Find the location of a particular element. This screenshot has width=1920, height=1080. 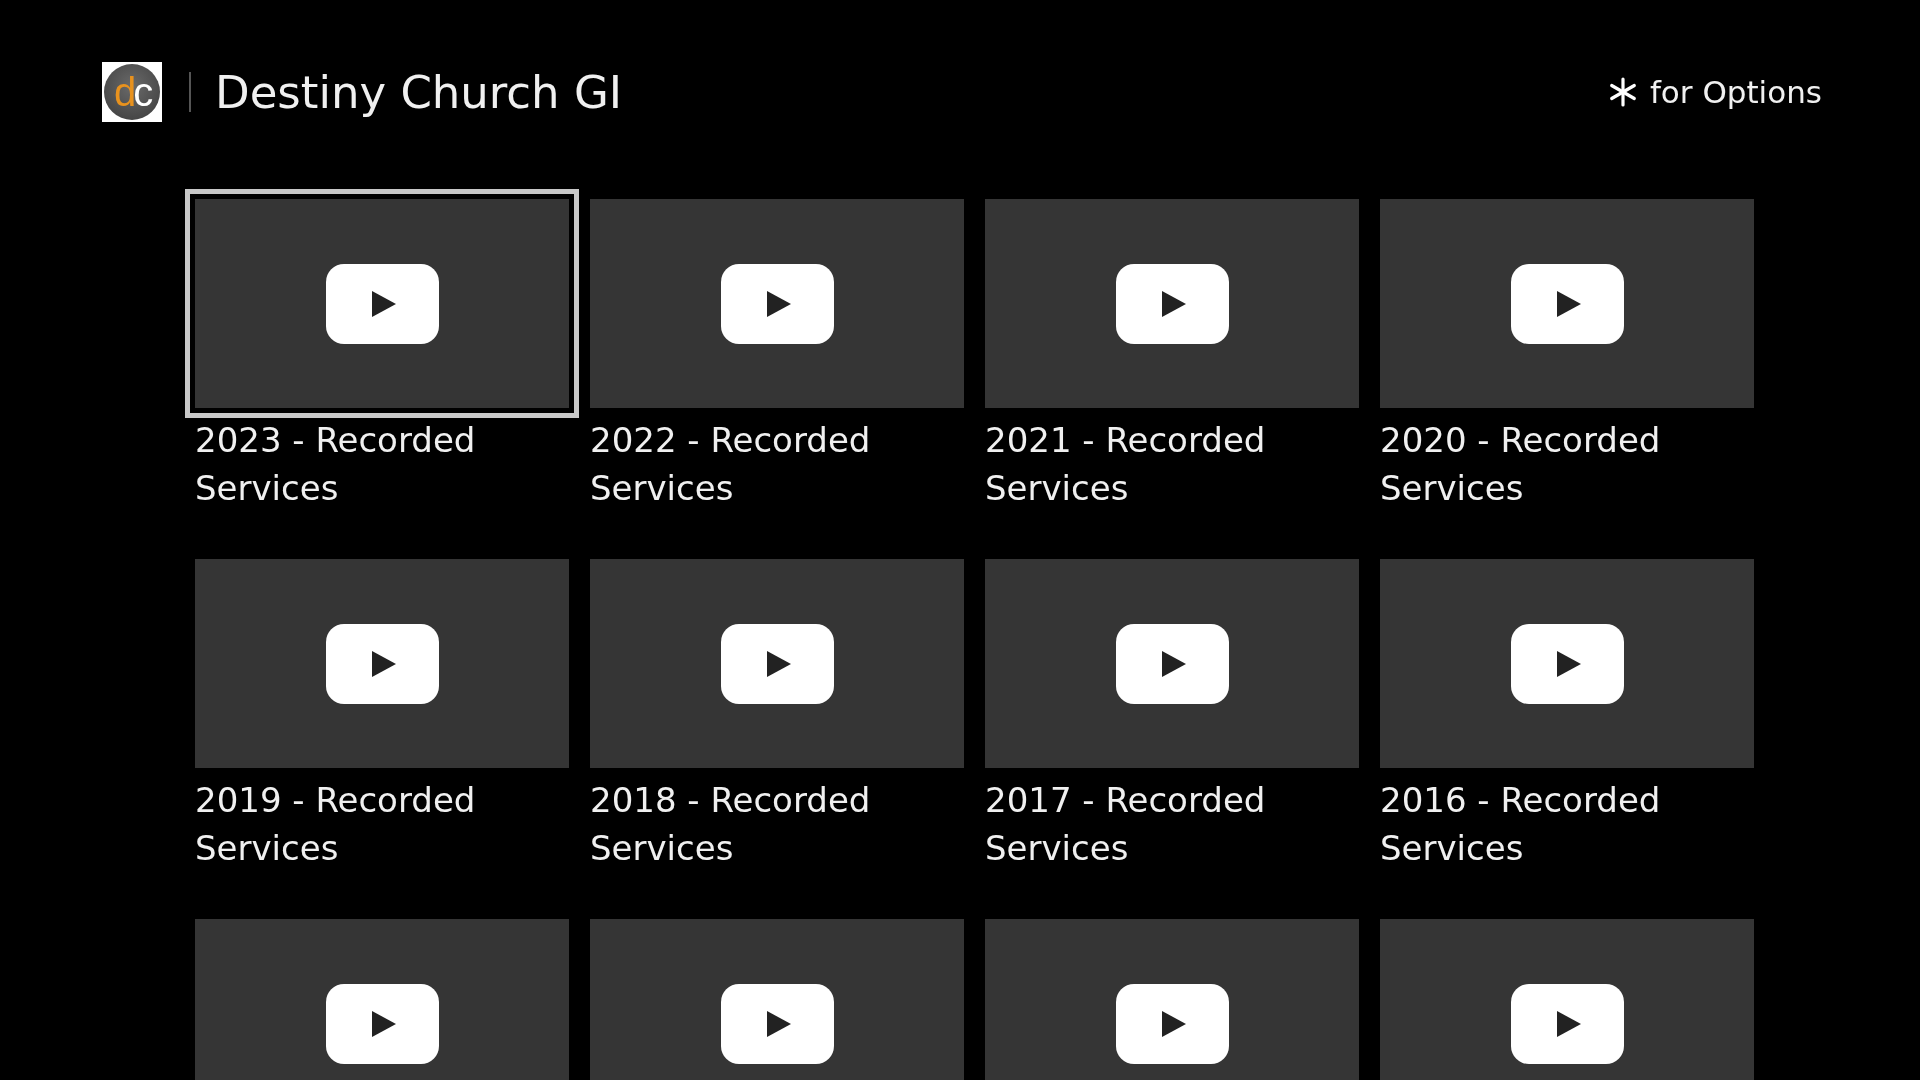

video-title: 2019 - Recorded Services is located at coordinates (336, 824).